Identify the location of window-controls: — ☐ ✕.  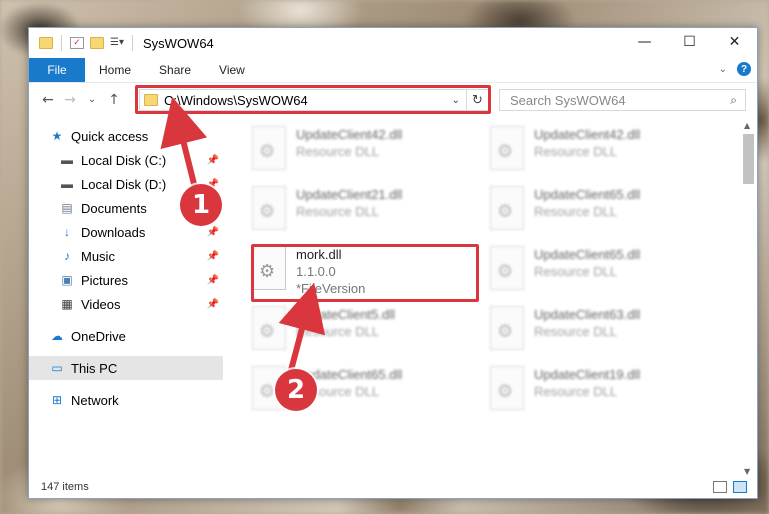
(689, 42).